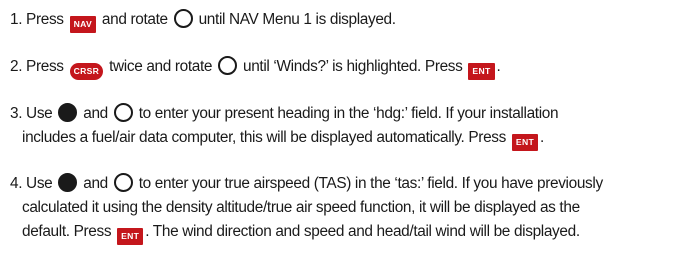 The width and height of the screenshot is (698, 261). I want to click on crsr-key-icon: CRSR, so click(86, 71).